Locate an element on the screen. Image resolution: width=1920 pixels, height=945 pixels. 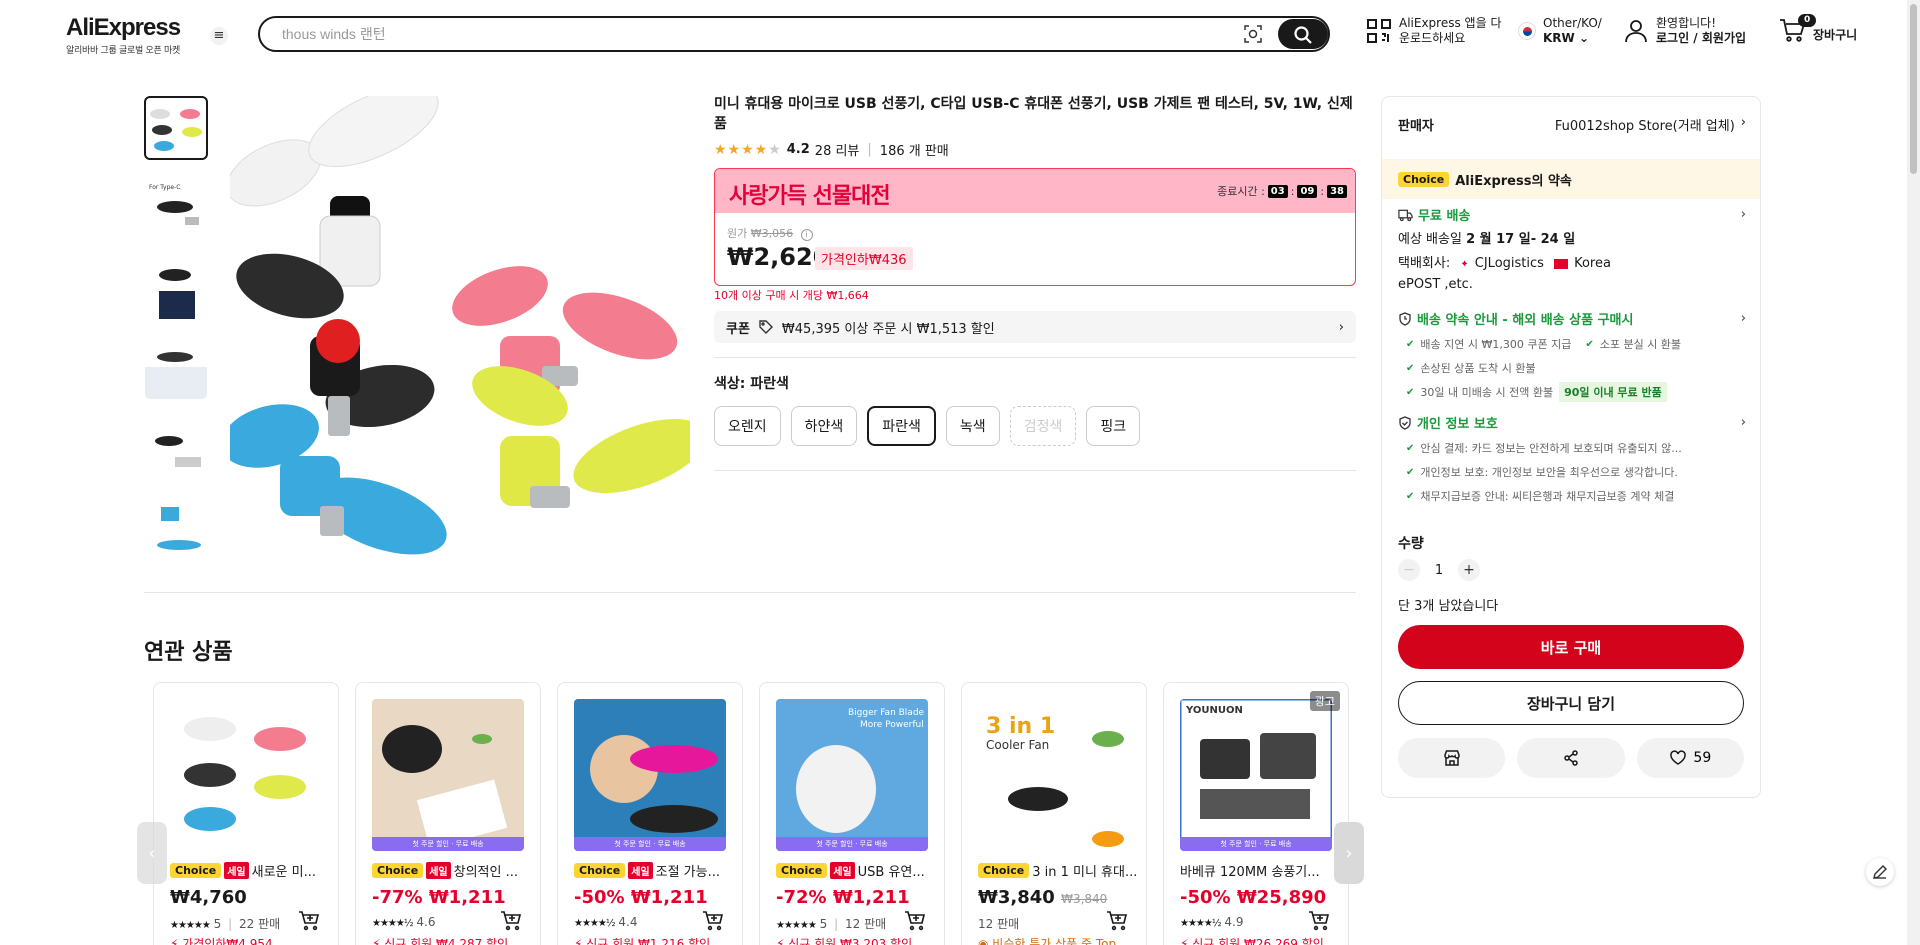
seller-row: 판매자 Fu0012shop Store(거래 업체) › is located at coordinates (1572, 124).